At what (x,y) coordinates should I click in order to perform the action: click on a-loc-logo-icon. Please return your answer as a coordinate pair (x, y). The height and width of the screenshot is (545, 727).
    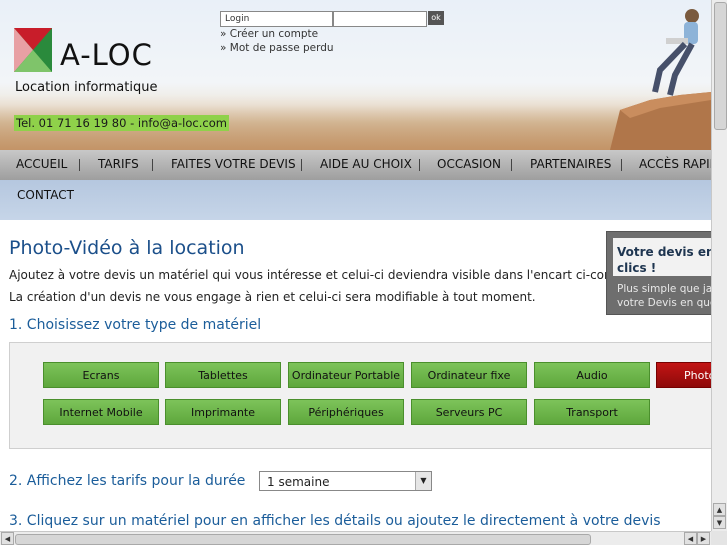
    Looking at the image, I should click on (33, 50).